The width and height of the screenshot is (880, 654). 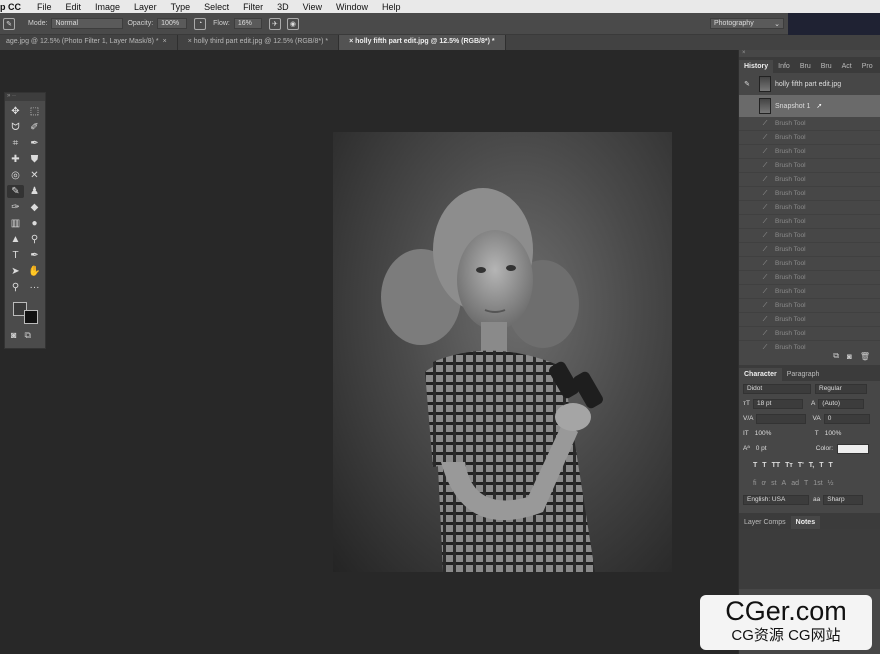 I want to click on superscript-button: T', so click(x=801, y=465).